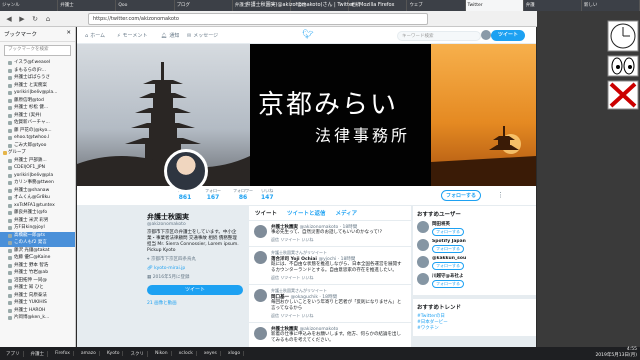 Image resolution: width=640 pixels, height=360 pixels. I want to click on bookmark-item: 弁護士ばばらうさ, so click(37, 78).